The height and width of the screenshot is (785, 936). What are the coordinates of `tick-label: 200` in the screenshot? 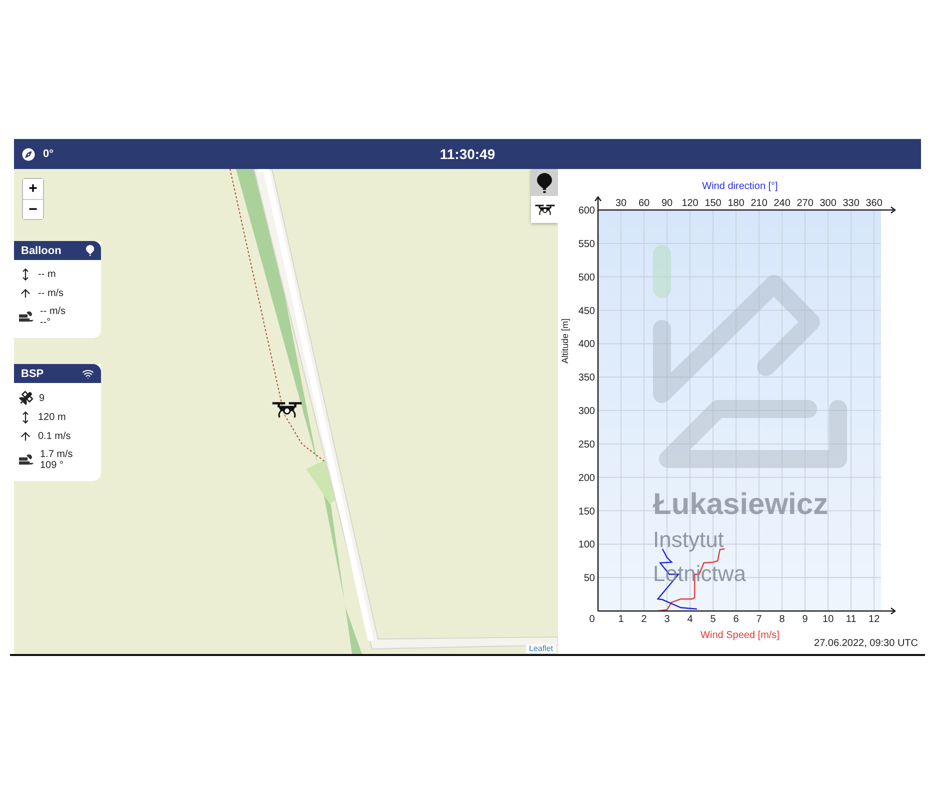 It's located at (586, 478).